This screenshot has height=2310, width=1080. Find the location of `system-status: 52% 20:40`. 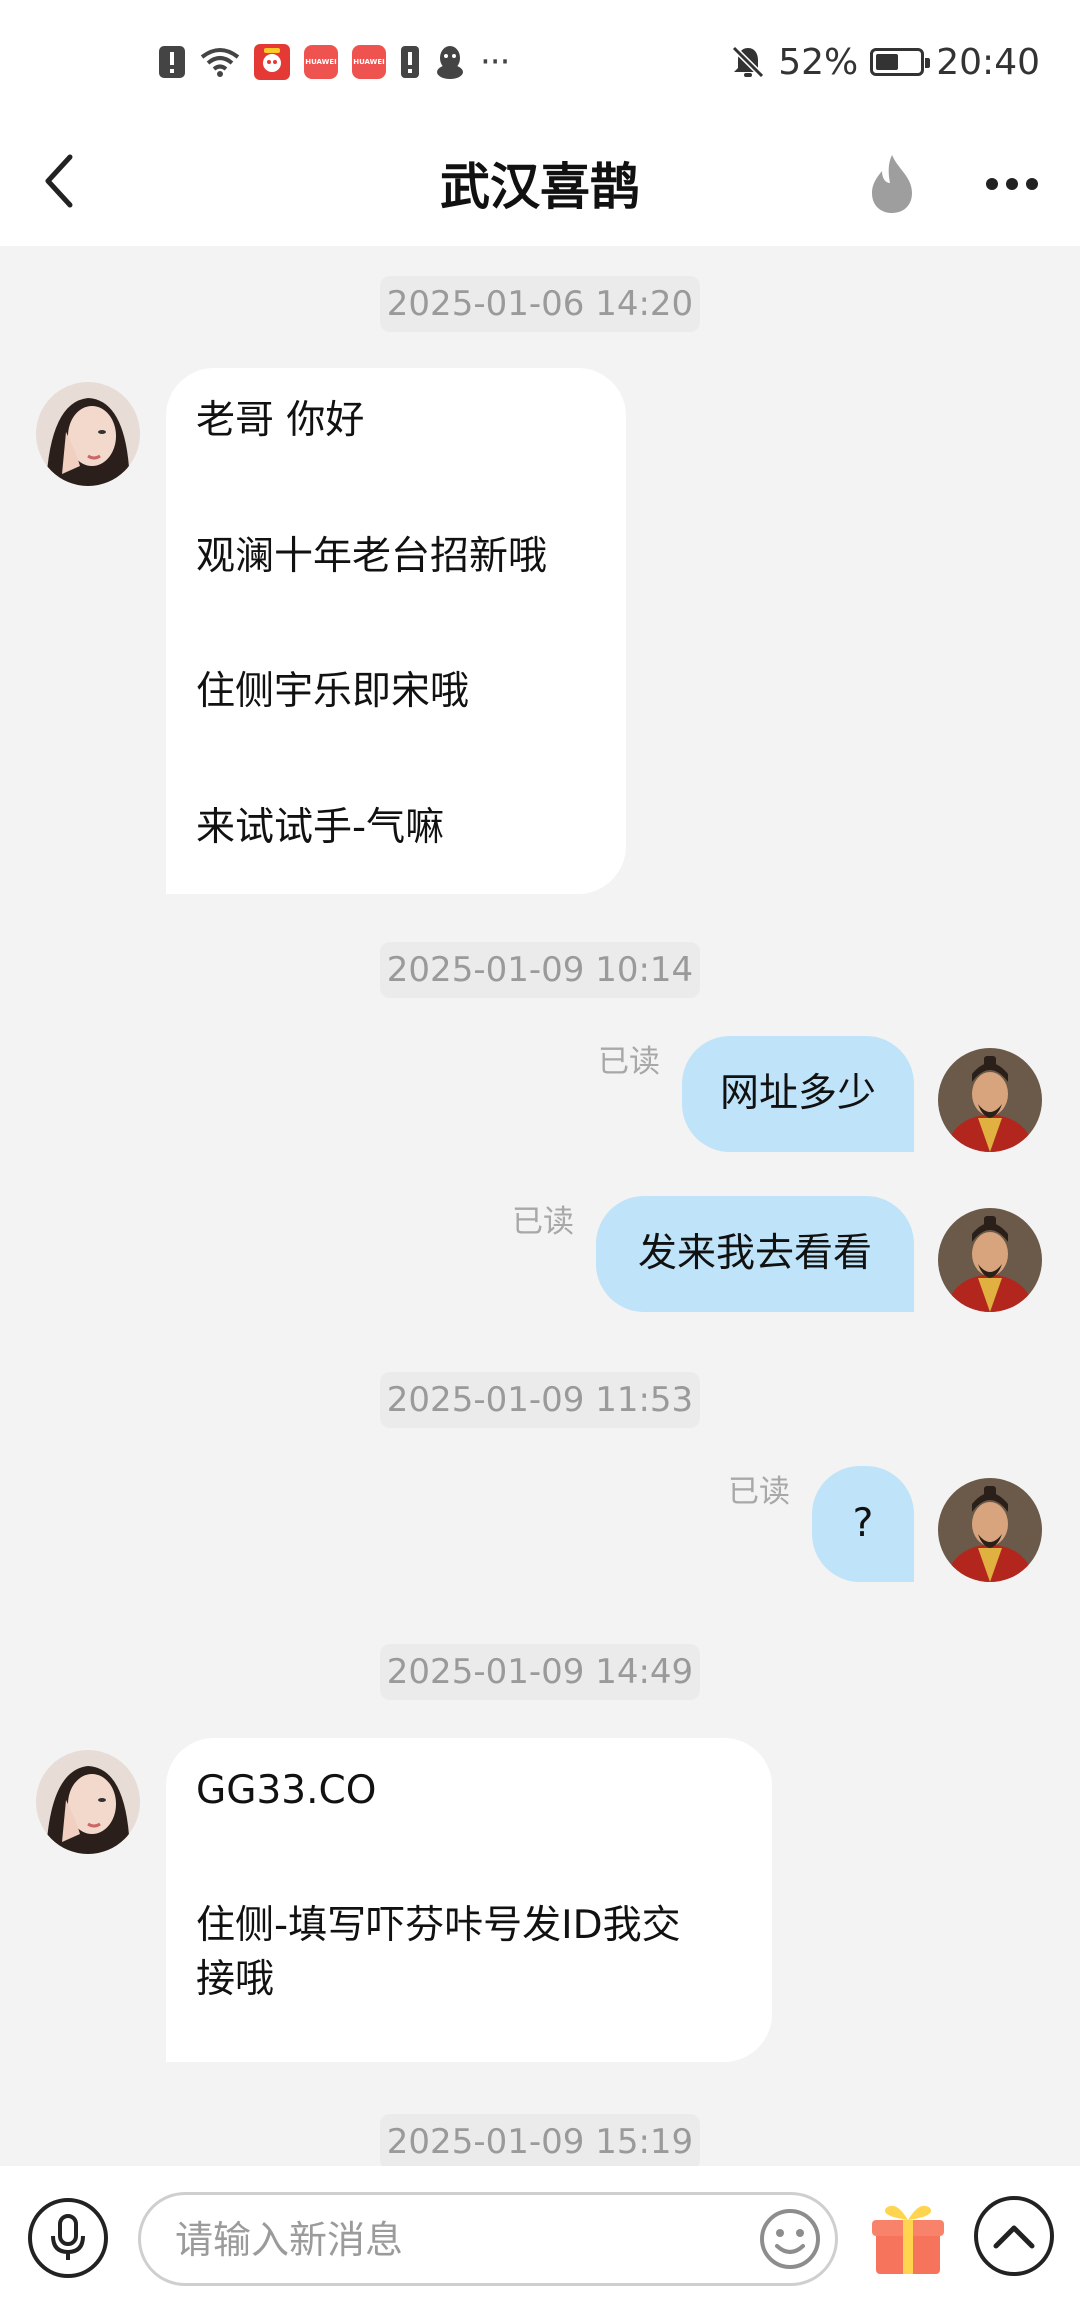

system-status: 52% 20:40 is located at coordinates (885, 62).